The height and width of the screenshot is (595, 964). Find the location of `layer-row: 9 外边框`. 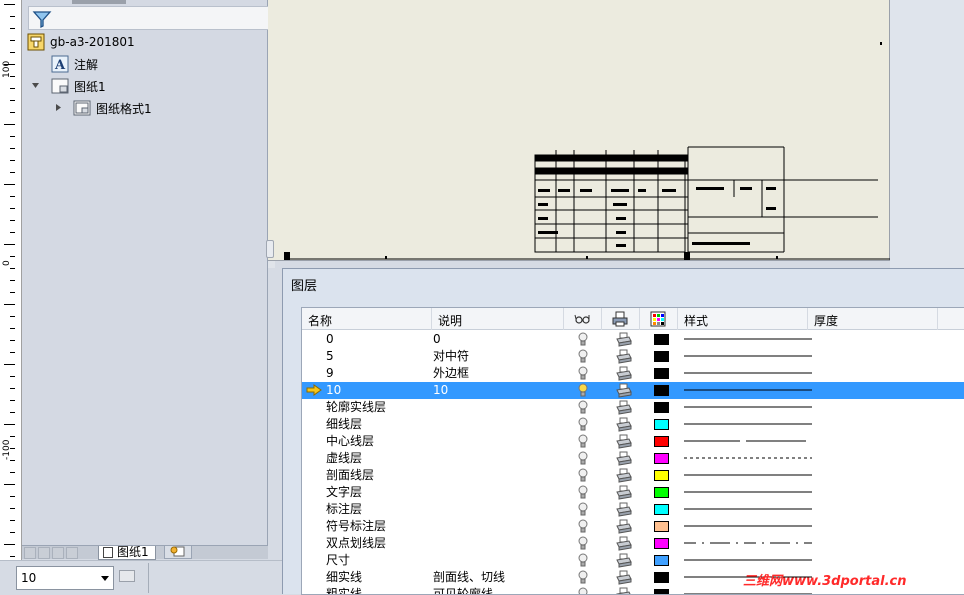

layer-row: 9 外边框 is located at coordinates (633, 373).